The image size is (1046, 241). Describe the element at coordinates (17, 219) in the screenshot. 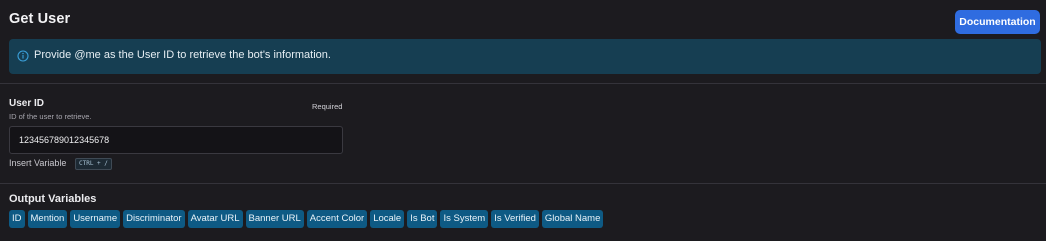

I see `variable-chip-id: ID` at that location.